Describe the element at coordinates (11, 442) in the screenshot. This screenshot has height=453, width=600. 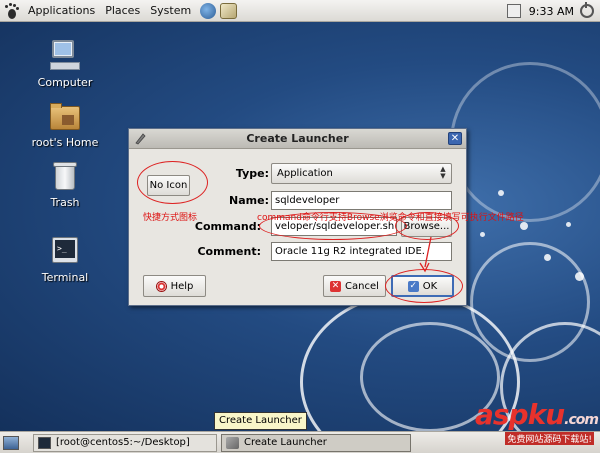
I see `show-desktop-icon` at that location.